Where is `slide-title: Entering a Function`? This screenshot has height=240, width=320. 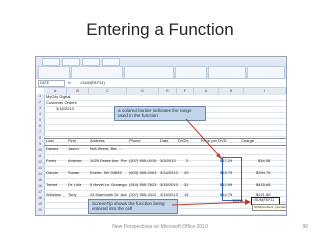 slide-title: Entering a Function is located at coordinates (160, 29).